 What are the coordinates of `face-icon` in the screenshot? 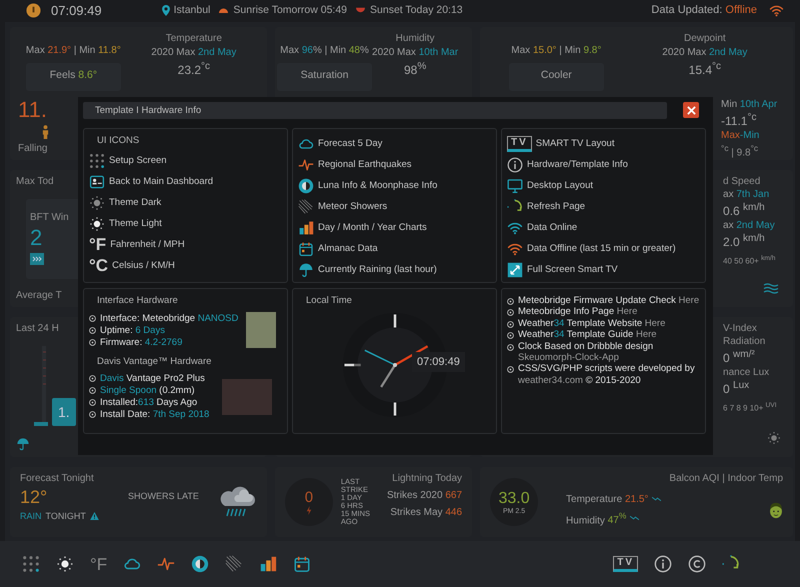 It's located at (776, 510).